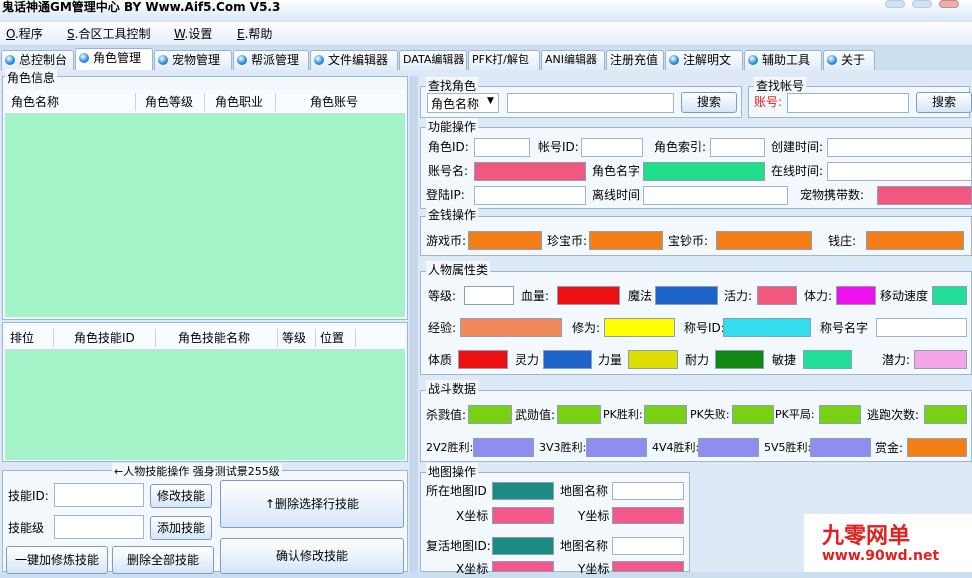  I want to click on vitality-input, so click(777, 295).